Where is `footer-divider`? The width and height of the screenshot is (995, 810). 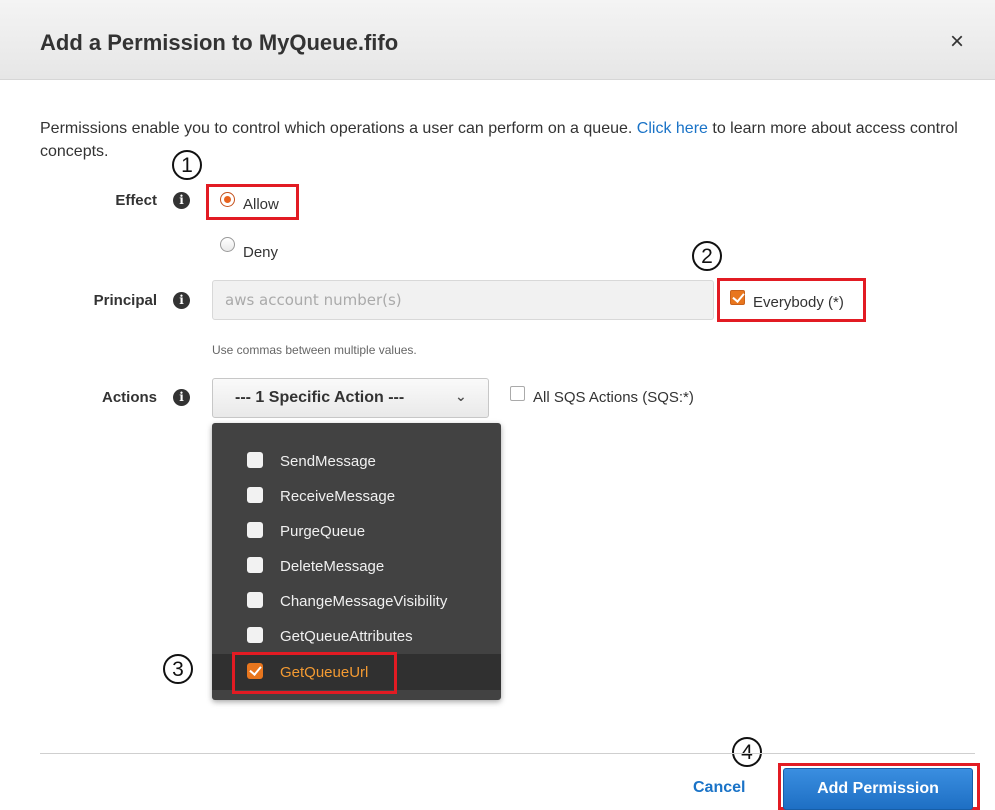
footer-divider is located at coordinates (507, 753).